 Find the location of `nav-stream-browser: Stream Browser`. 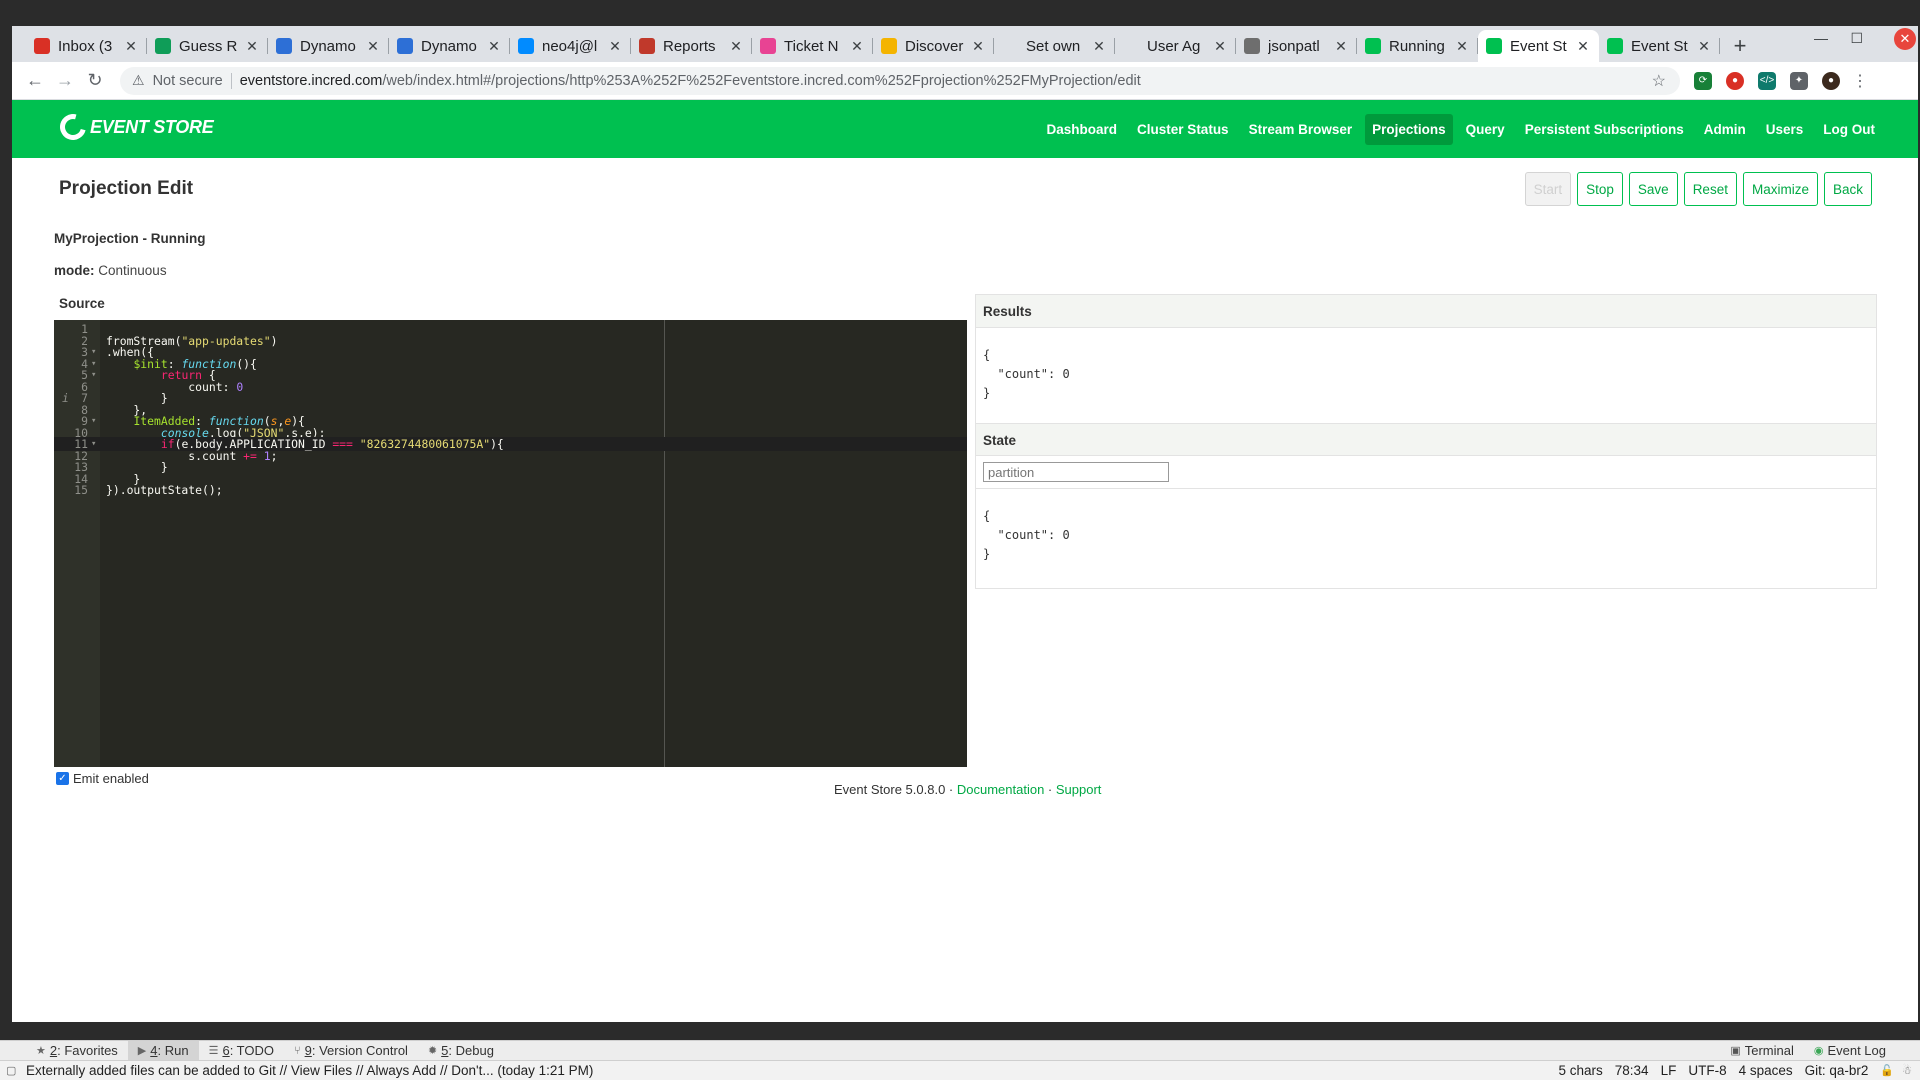

nav-stream-browser: Stream Browser is located at coordinates (1301, 129).